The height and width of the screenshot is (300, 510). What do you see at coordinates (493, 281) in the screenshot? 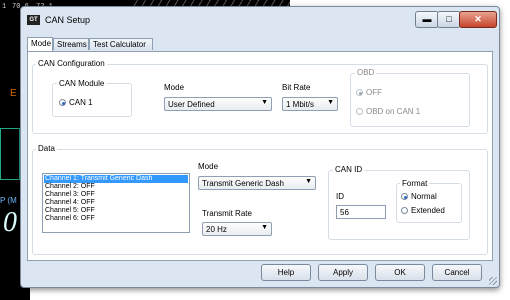
I see `resize-grip-icon` at bounding box center [493, 281].